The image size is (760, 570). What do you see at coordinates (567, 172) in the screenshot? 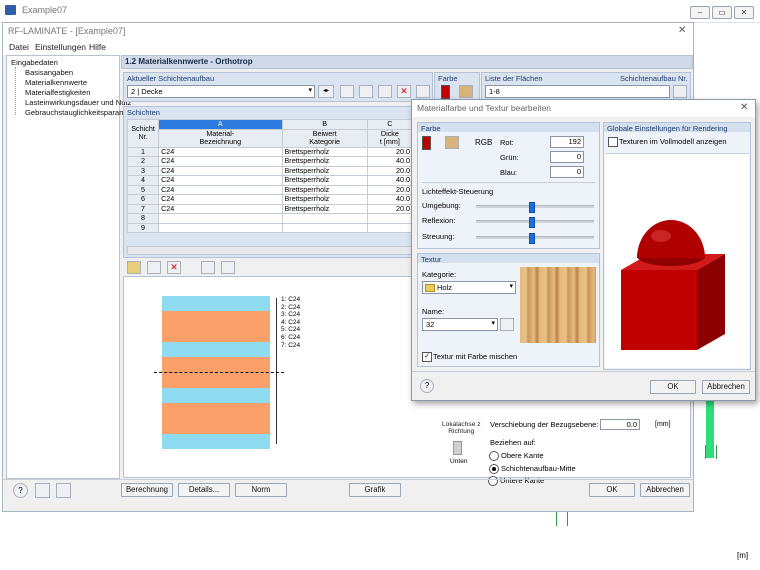
I see `blue-input: 0` at bounding box center [567, 172].